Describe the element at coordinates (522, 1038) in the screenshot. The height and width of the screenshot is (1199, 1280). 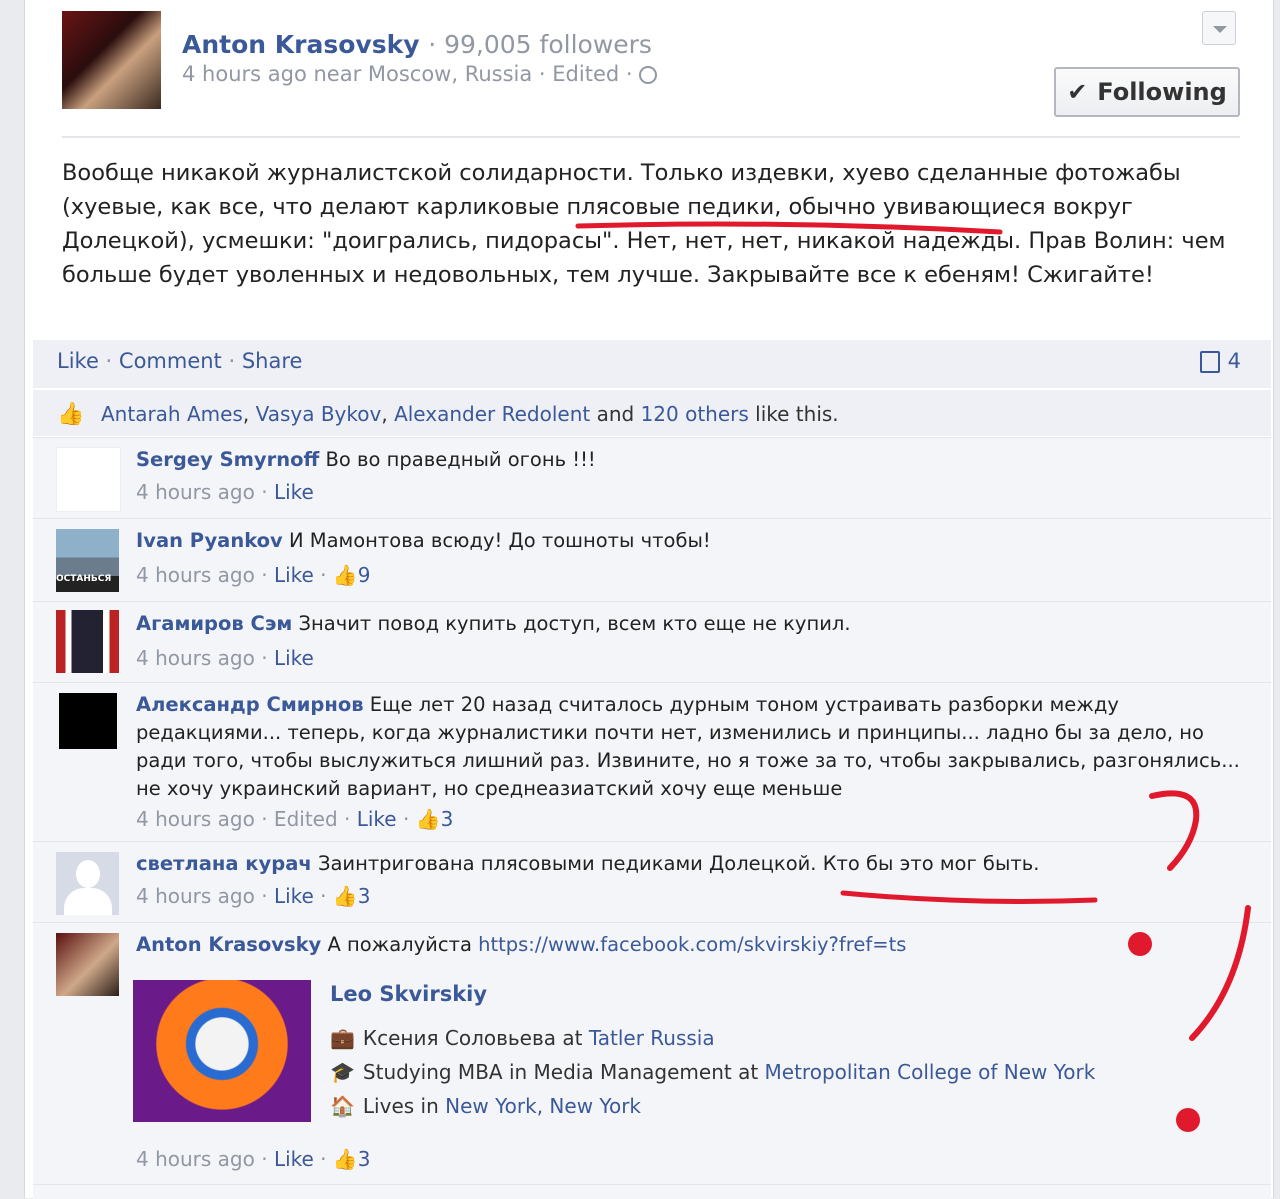
I see `work-line: 💼 Ксения Соловьева at Tatler Russia` at that location.